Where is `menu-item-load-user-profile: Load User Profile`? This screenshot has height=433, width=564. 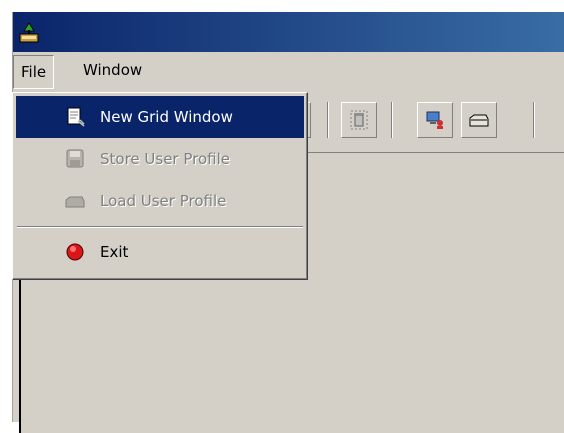
menu-item-load-user-profile: Load User Profile is located at coordinates (160, 201).